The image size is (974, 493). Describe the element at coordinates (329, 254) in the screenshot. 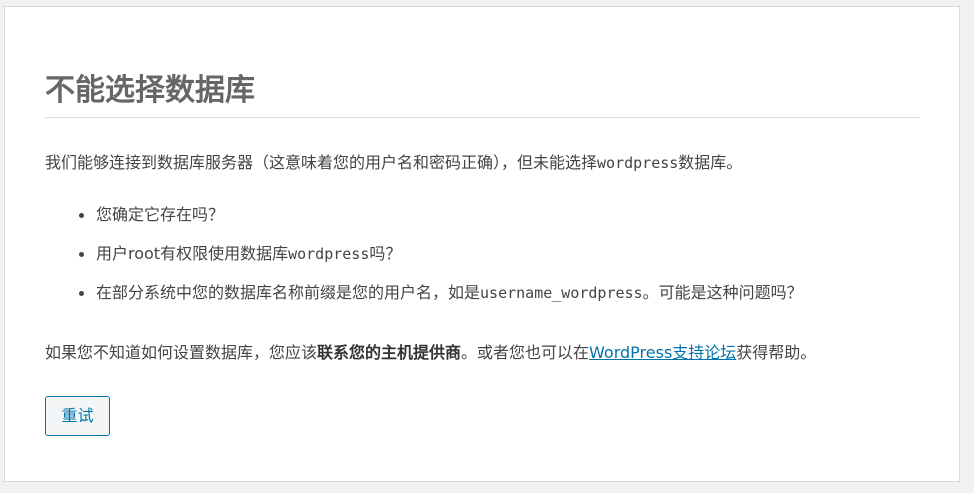

I see `tip-code: wordpress` at that location.